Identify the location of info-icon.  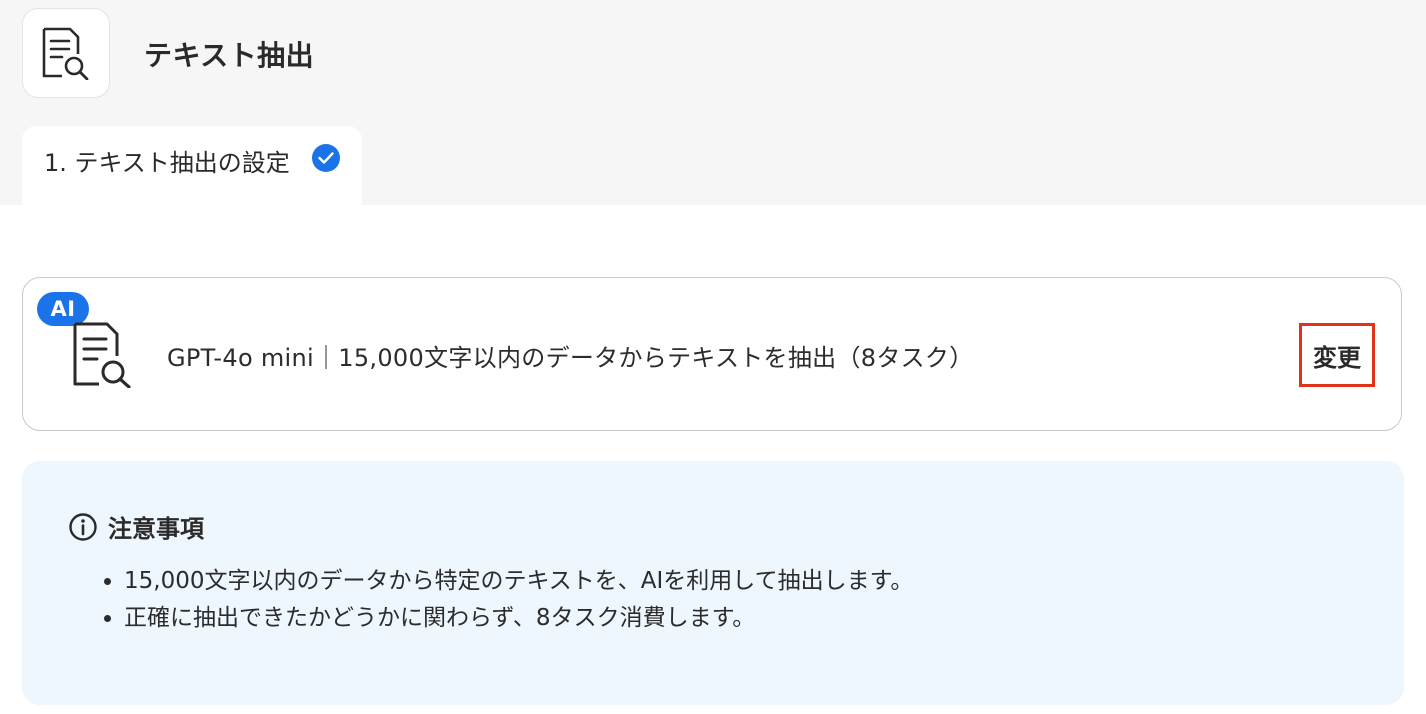
(83, 526).